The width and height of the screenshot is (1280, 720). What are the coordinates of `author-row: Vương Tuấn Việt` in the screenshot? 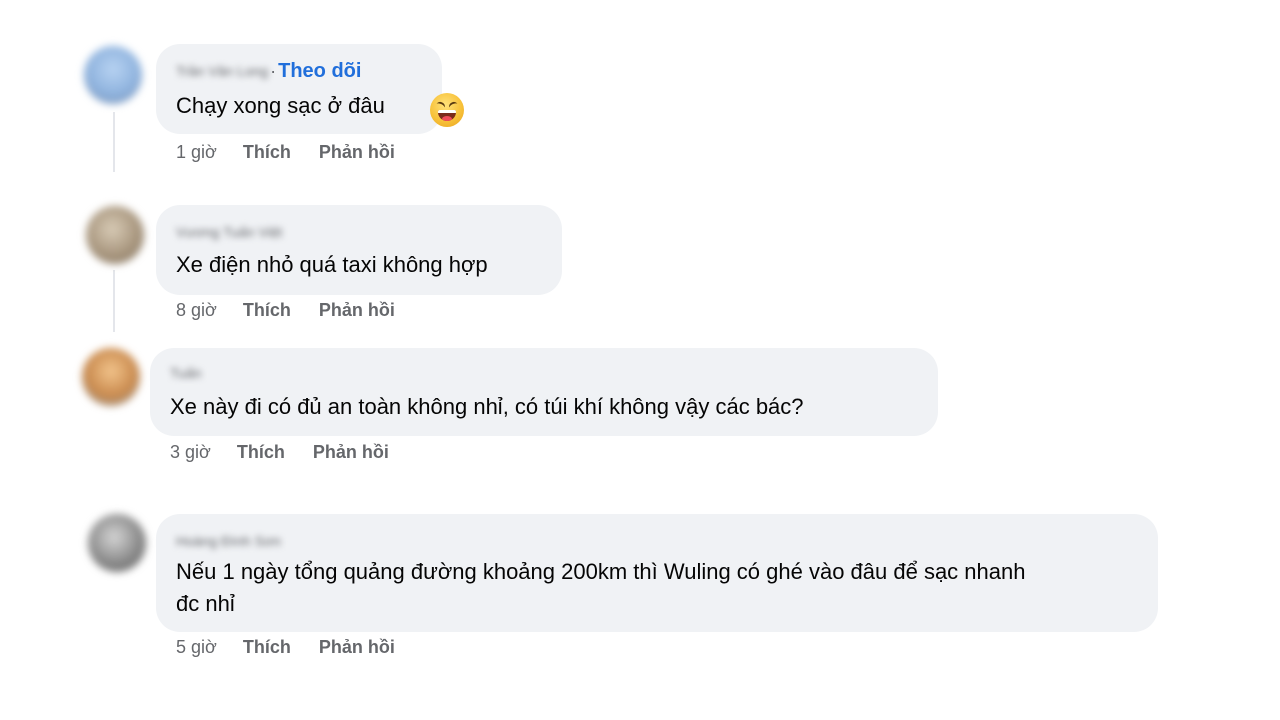 It's located at (229, 232).